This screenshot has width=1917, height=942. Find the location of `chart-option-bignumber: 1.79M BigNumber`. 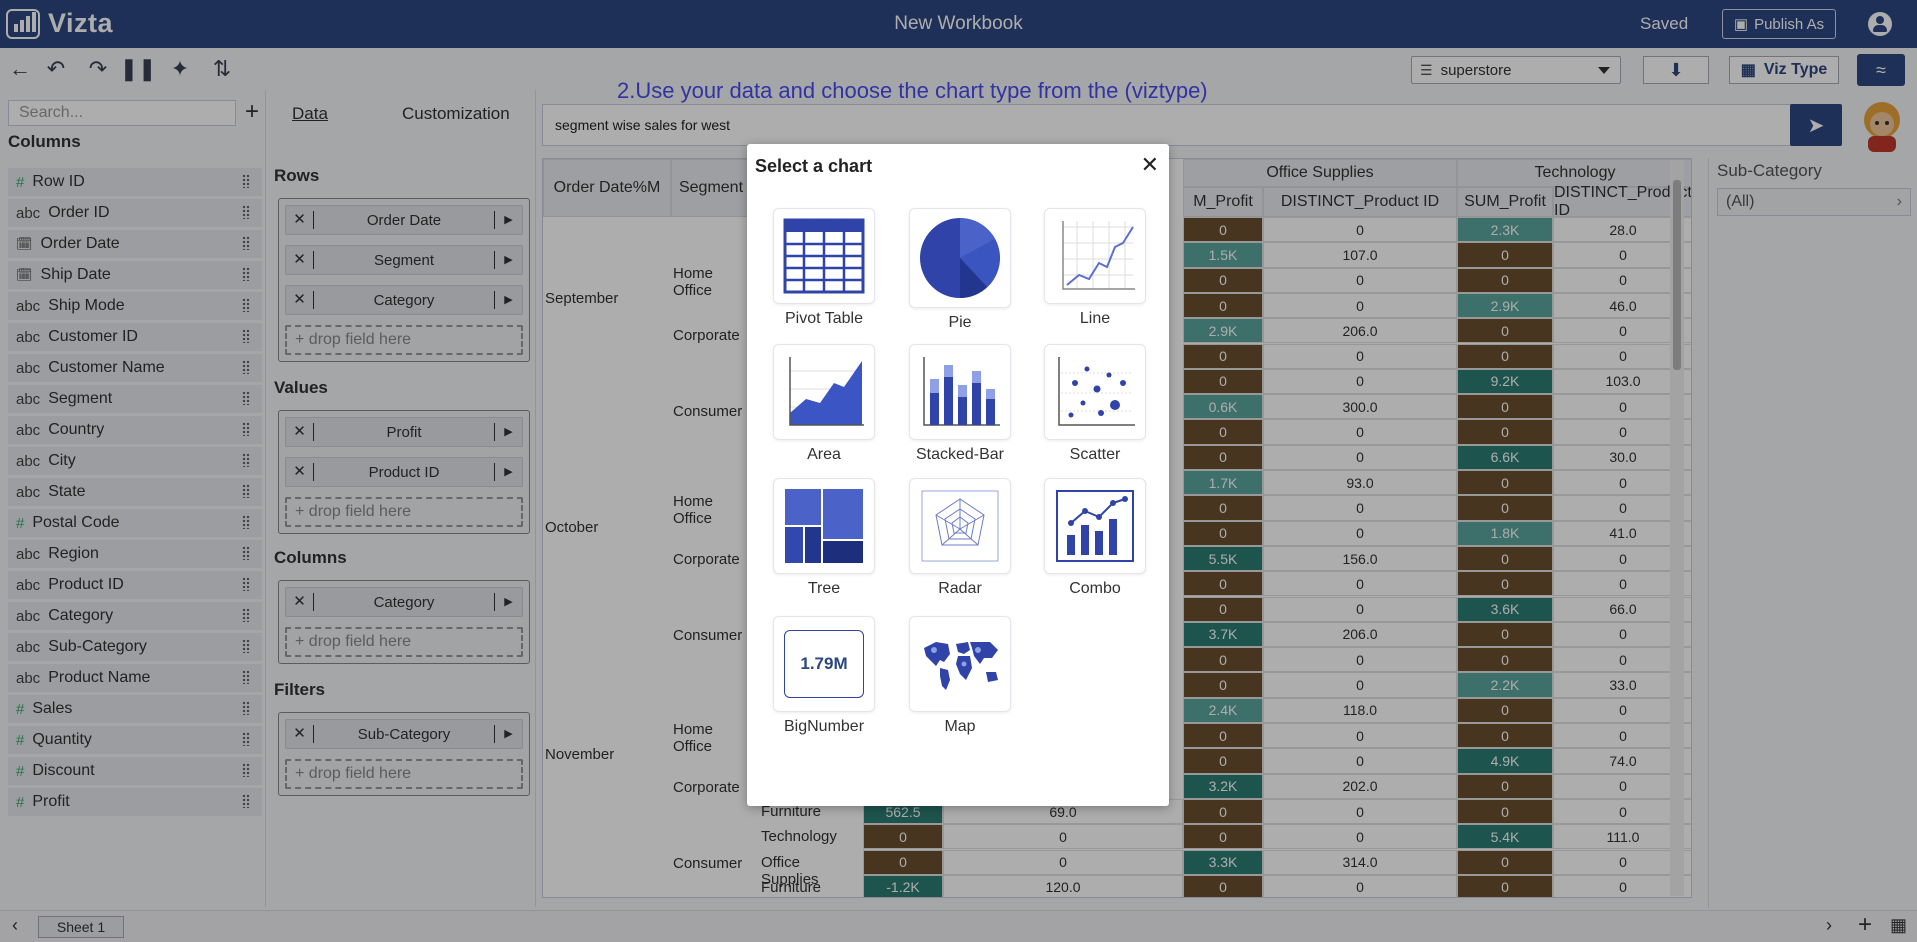

chart-option-bignumber: 1.79M BigNumber is located at coordinates (824, 676).